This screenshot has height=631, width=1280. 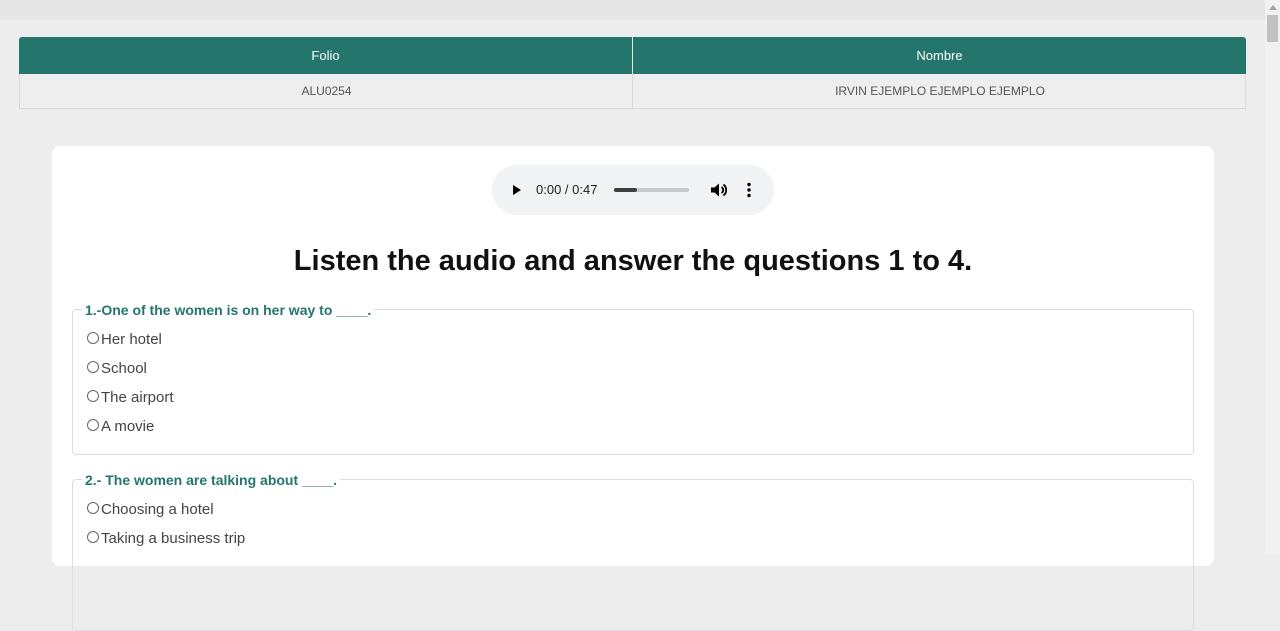 I want to click on scrollbar-thumb, so click(x=1272, y=28).